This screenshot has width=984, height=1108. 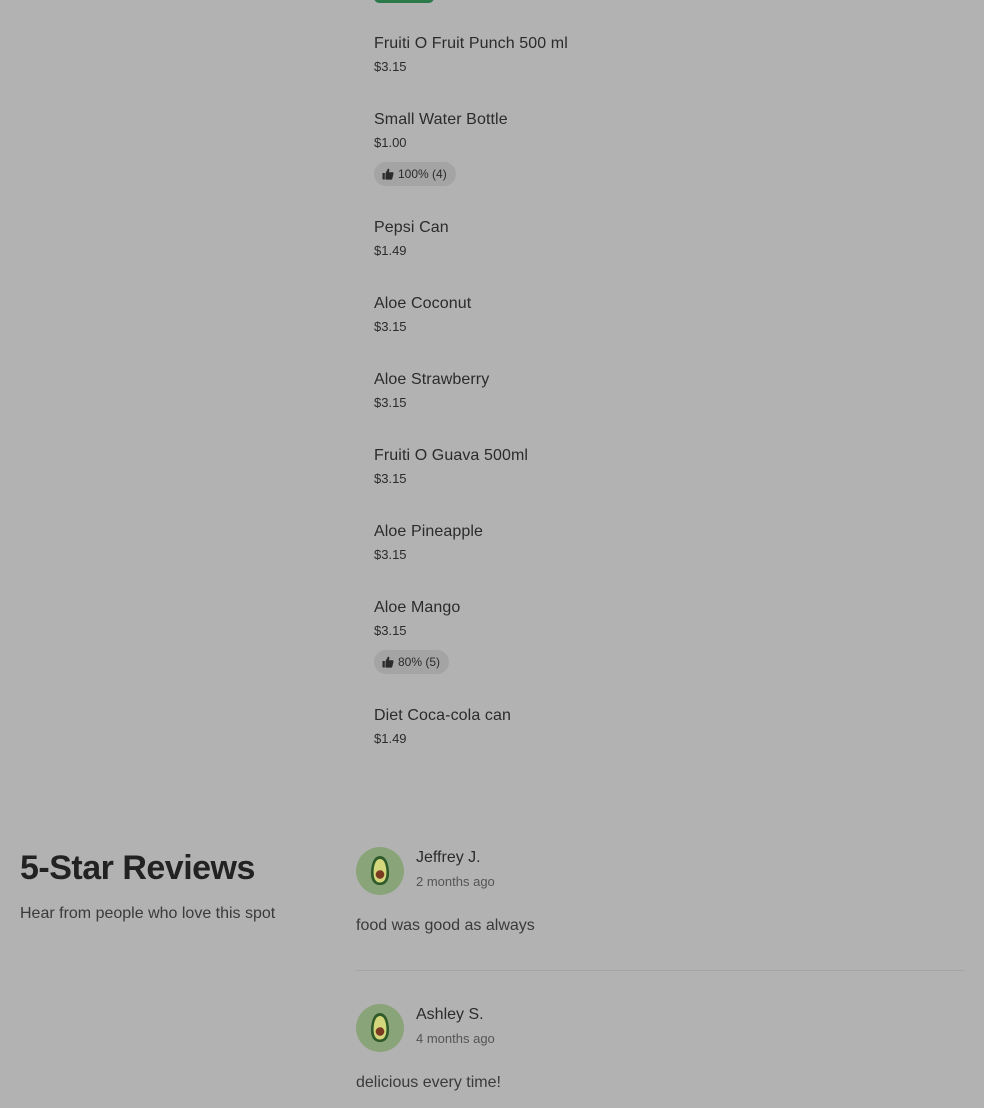 What do you see at coordinates (471, 43) in the screenshot?
I see `menu-item-name: Fruiti O Fruit Punch 500 ml` at bounding box center [471, 43].